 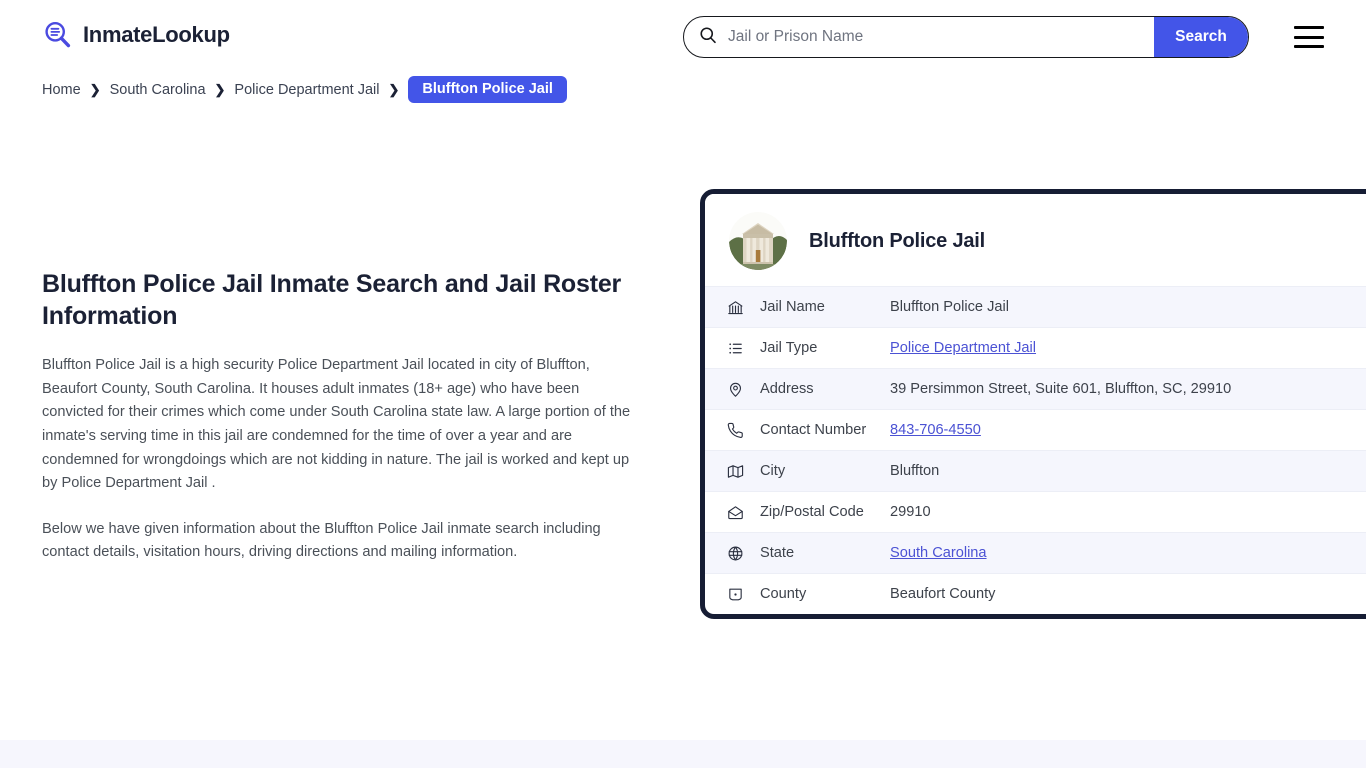 What do you see at coordinates (897, 240) in the screenshot?
I see `card-title: Bluffton Police Jail` at bounding box center [897, 240].